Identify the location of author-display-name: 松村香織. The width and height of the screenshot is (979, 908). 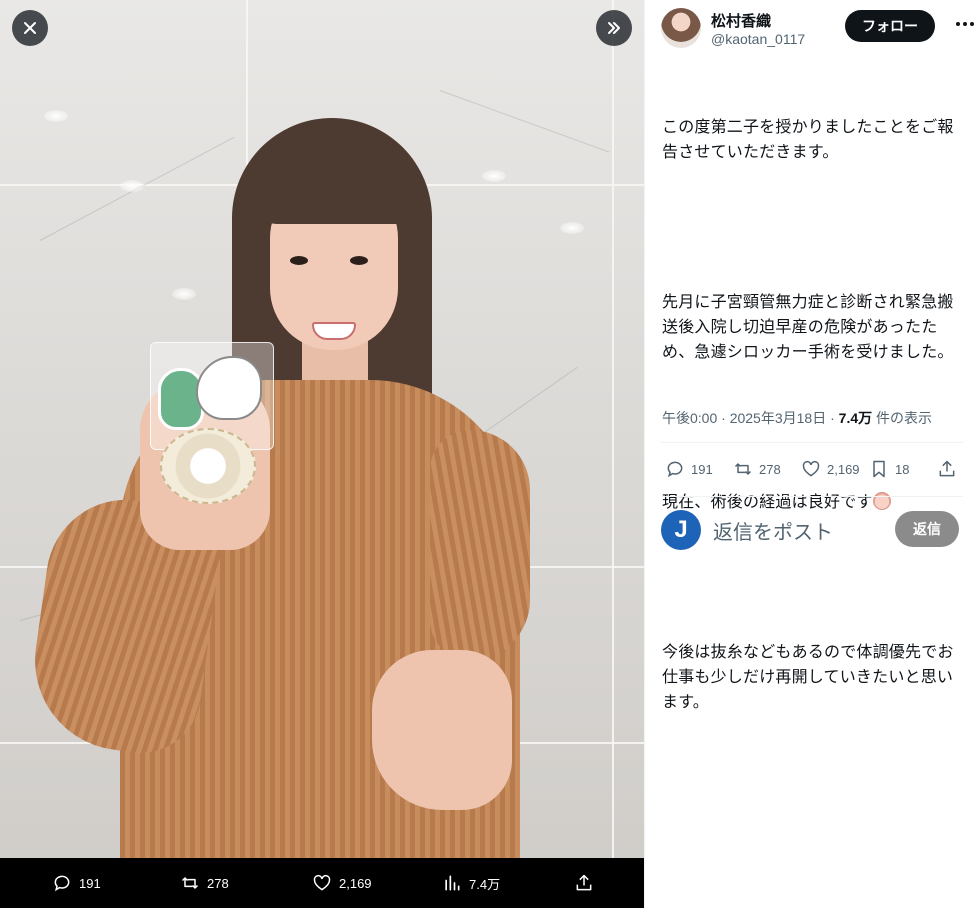
(741, 20).